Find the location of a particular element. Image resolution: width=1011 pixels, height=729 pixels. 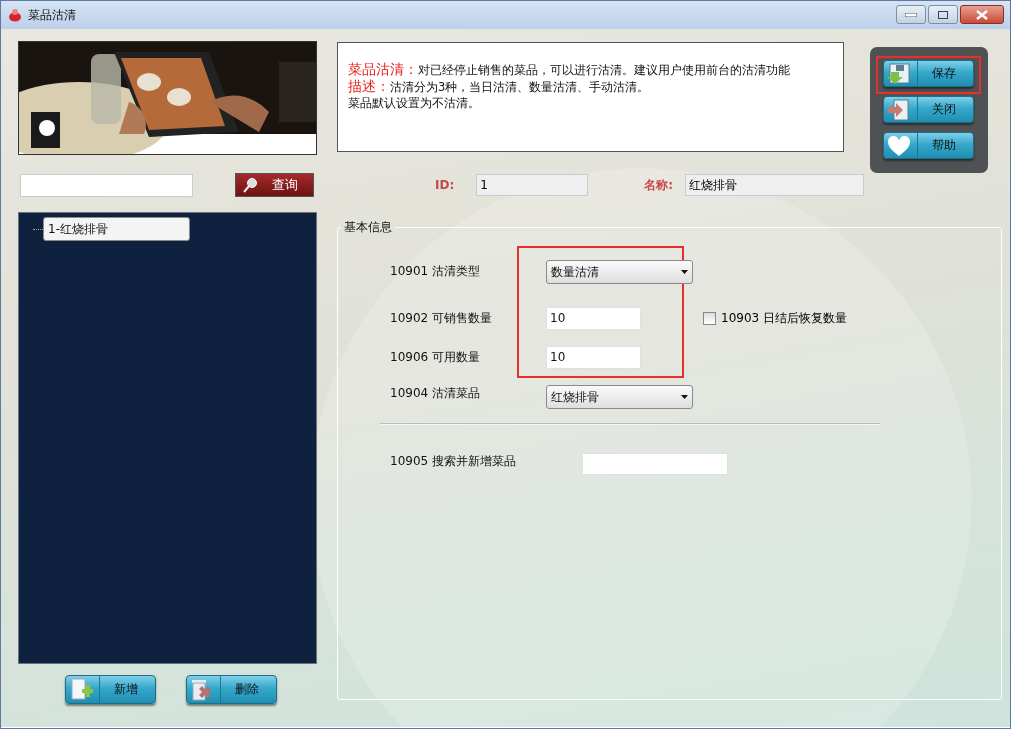

checkbox is located at coordinates (709, 318).